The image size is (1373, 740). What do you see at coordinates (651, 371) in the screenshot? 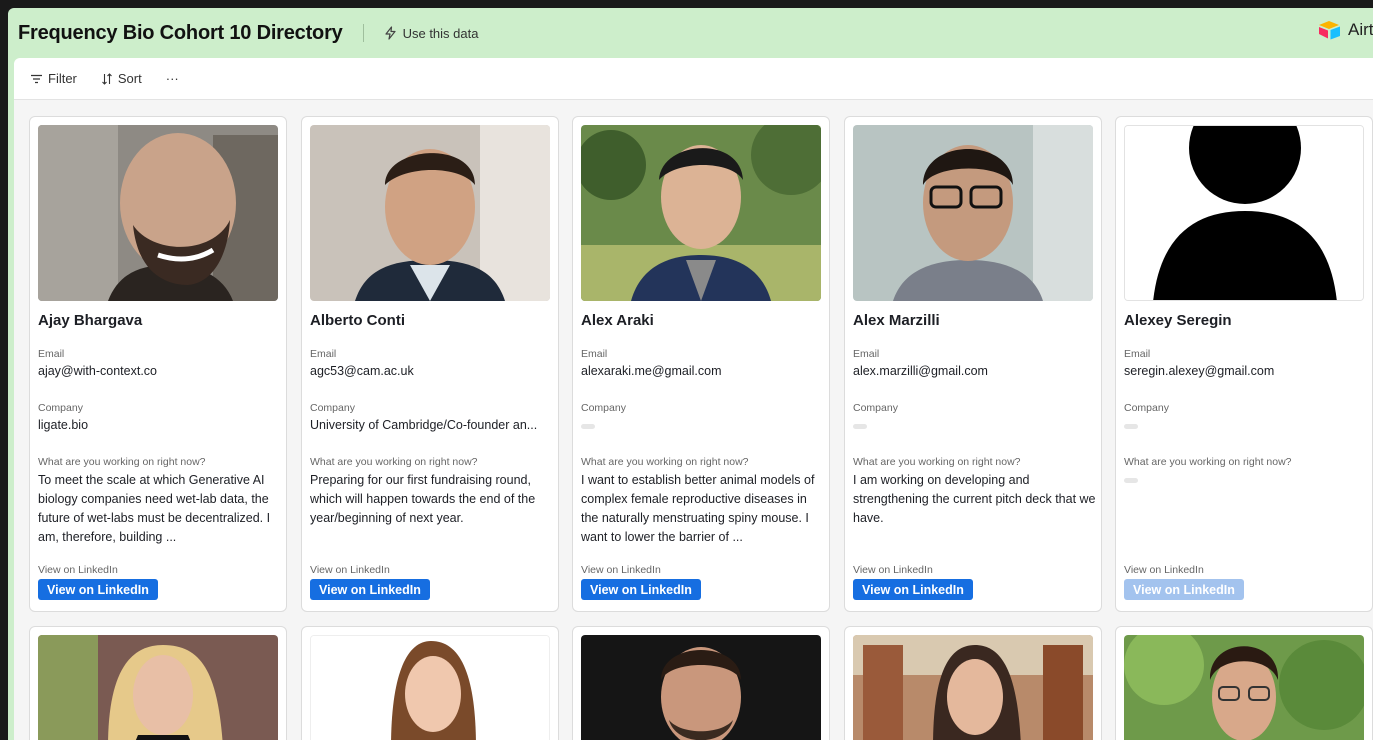
I see `email-value: alexaraki.me@gmail.com` at bounding box center [651, 371].